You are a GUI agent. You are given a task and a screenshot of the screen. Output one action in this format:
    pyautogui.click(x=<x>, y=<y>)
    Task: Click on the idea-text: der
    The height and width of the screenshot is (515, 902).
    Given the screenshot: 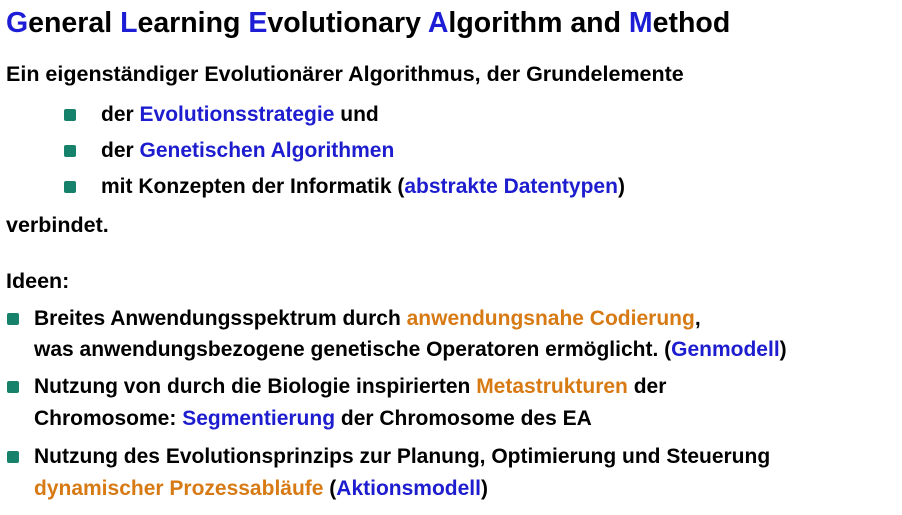 What is the action you would take?
    pyautogui.click(x=647, y=386)
    